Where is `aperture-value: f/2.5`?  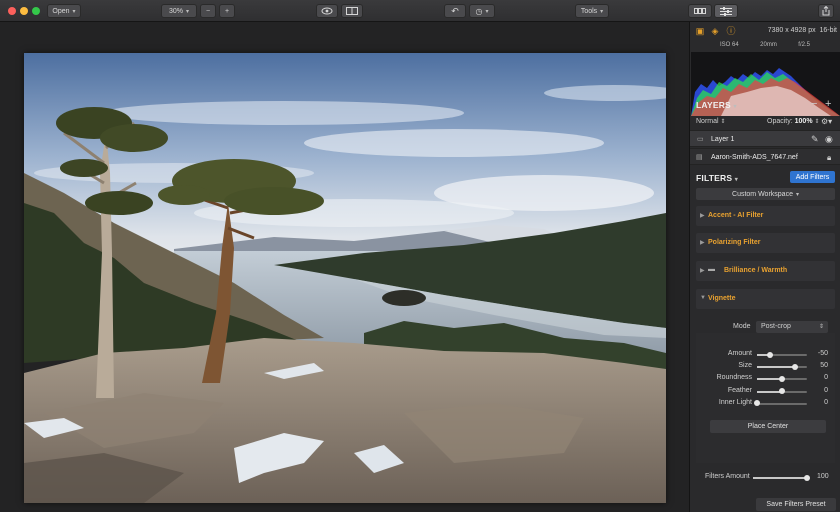 aperture-value: f/2.5 is located at coordinates (804, 45).